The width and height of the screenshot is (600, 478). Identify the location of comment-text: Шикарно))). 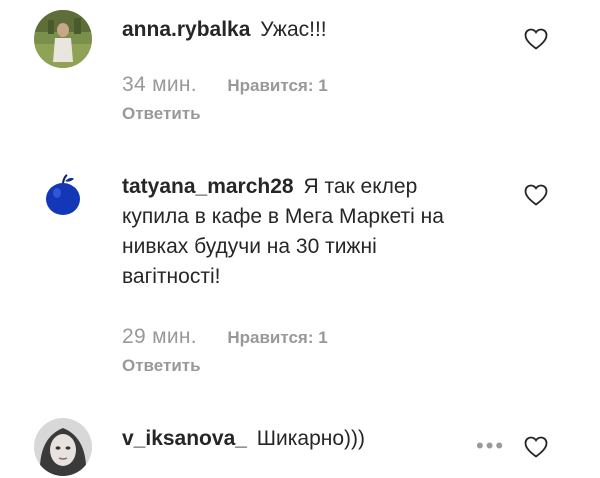
(311, 438).